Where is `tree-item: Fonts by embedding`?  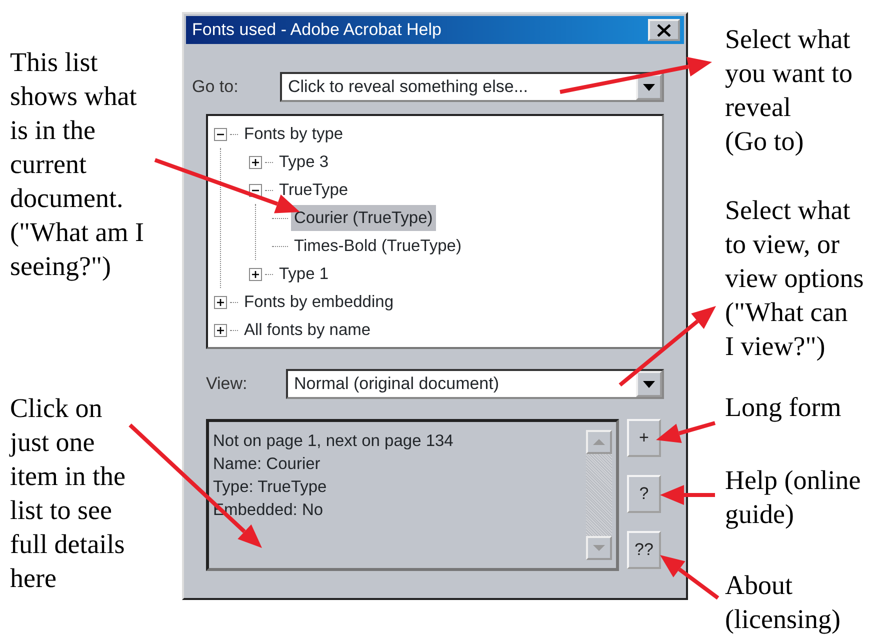
tree-item: Fonts by embedding is located at coordinates (319, 302).